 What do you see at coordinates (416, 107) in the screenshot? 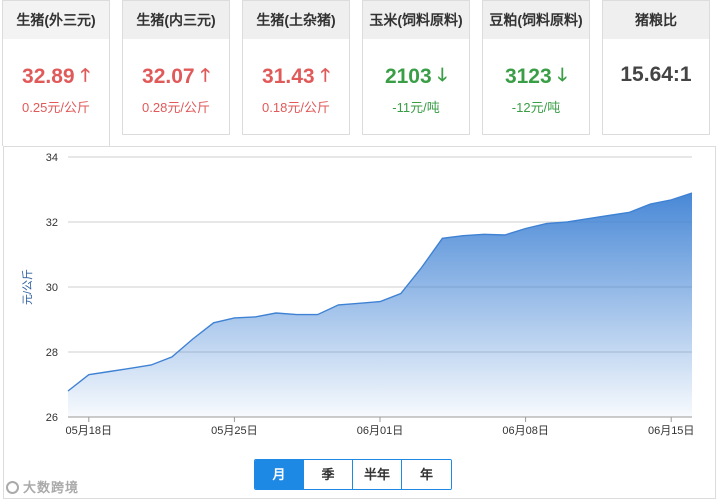
I see `card-change: -11元/吨` at bounding box center [416, 107].